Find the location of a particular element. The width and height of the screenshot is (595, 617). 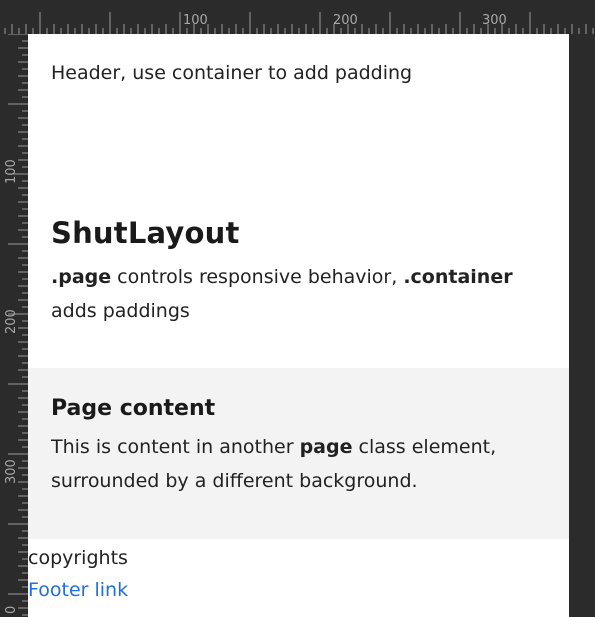

vertical-ruler: 100 200 300 0 is located at coordinates (14, 325).